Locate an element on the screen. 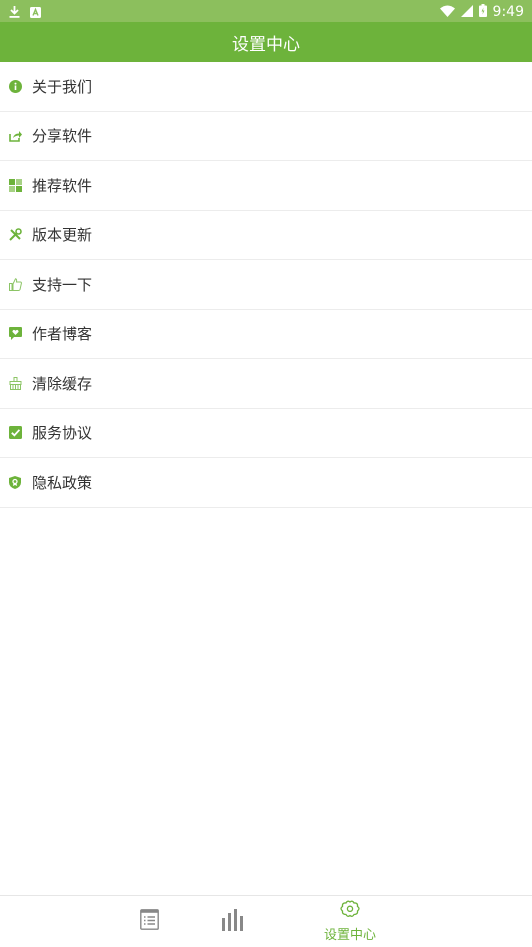  title-bar: 设置中心 is located at coordinates (266, 42).